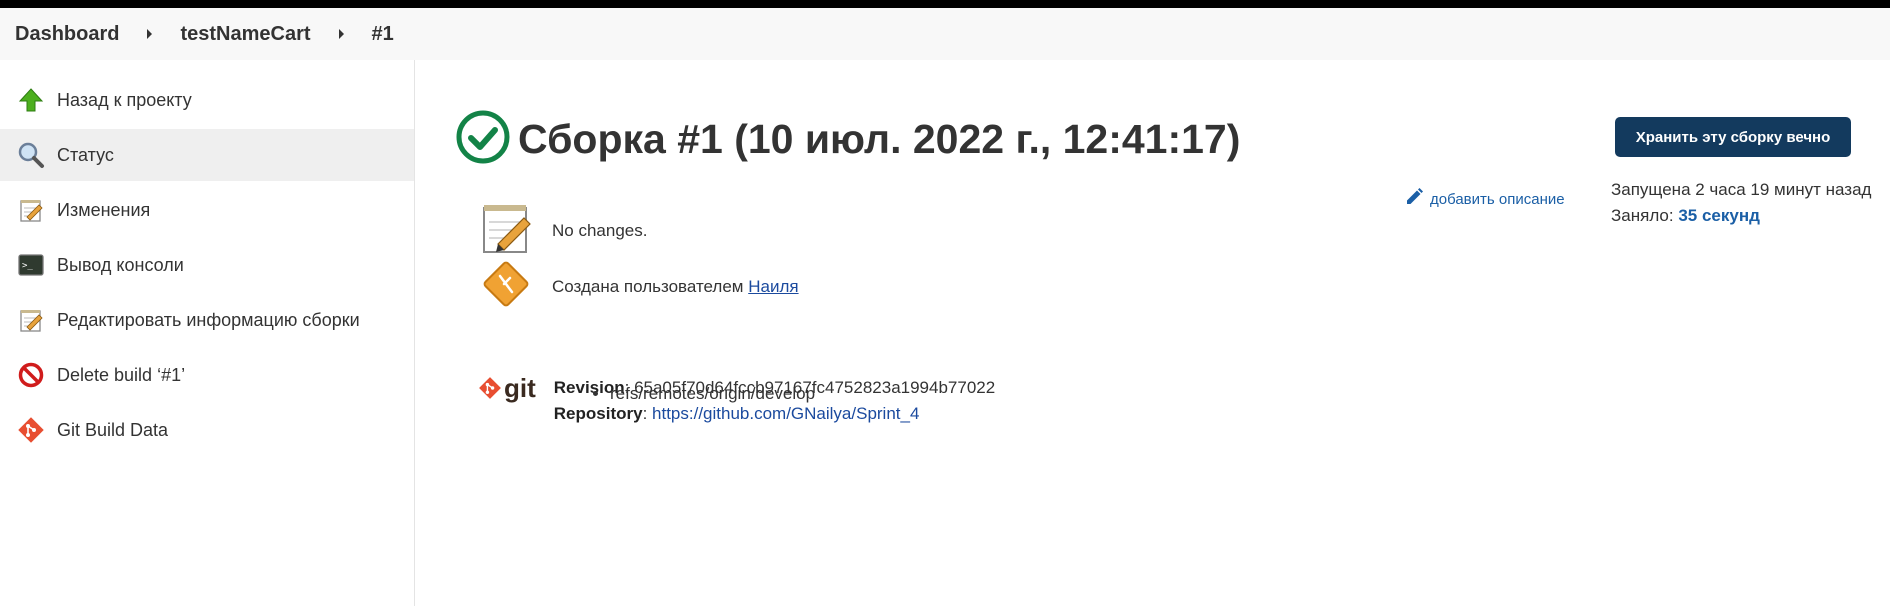  I want to click on add-description-link: добавить описание, so click(1484, 199).